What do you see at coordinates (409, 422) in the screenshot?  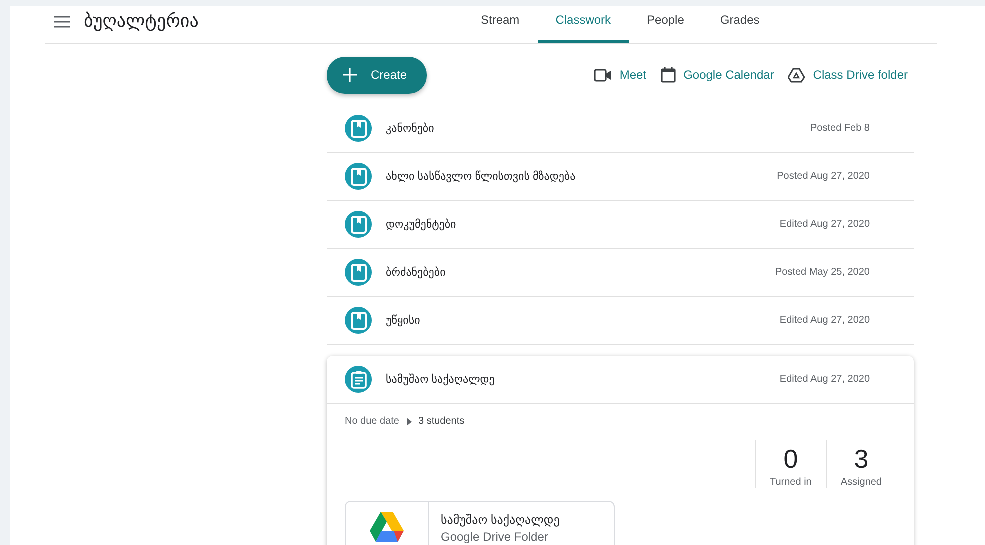 I see `caret-icon` at bounding box center [409, 422].